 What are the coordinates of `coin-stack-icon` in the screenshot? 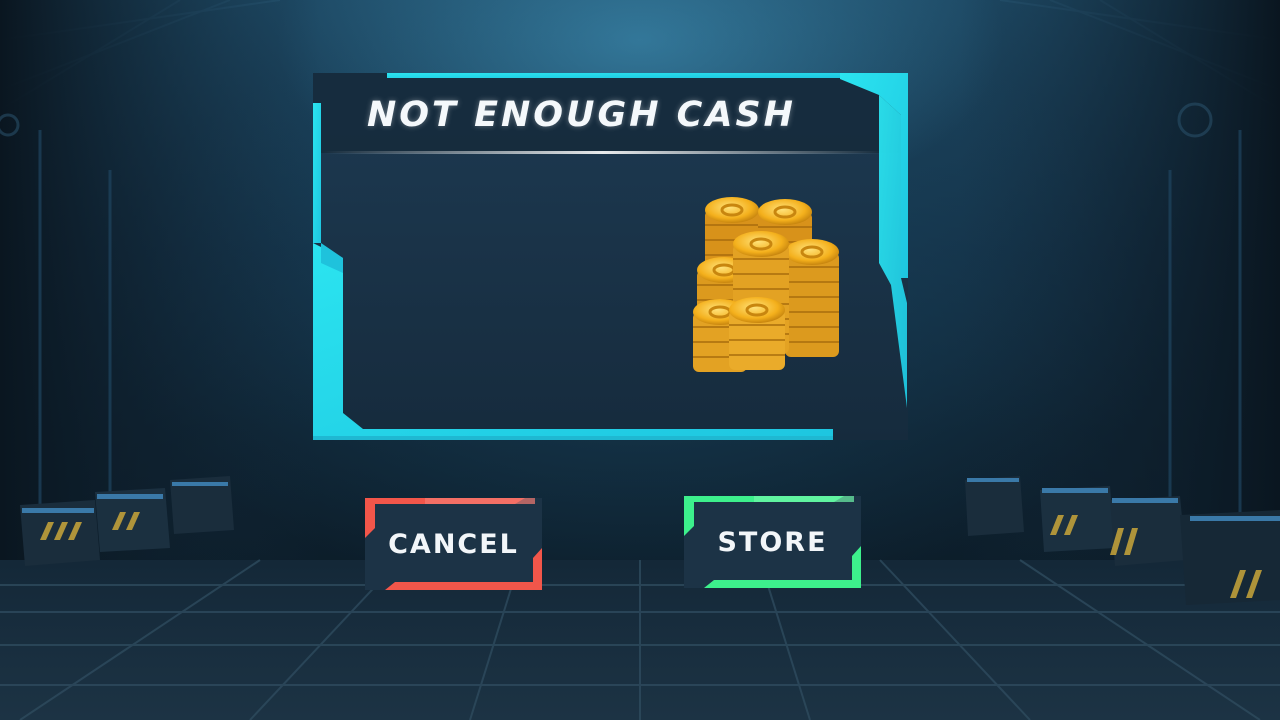 It's located at (766, 284).